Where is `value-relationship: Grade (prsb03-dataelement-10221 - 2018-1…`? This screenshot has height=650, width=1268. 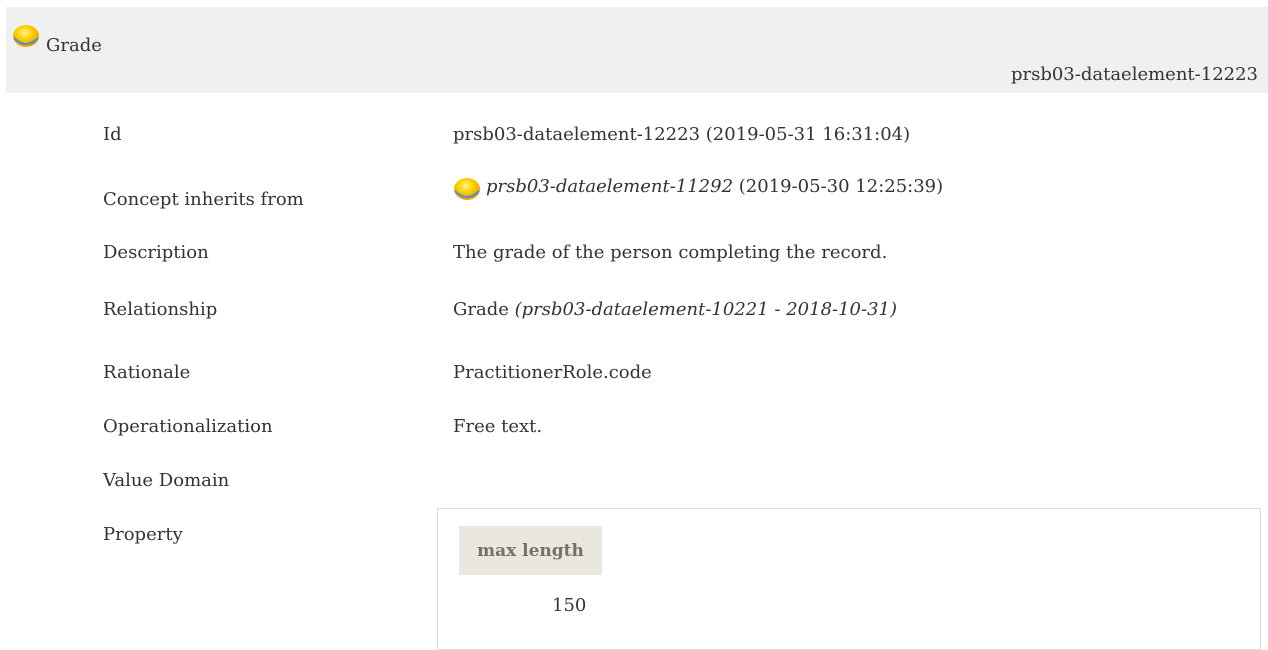
value-relationship: Grade (prsb03-dataelement-10221 - 2018-1… is located at coordinates (675, 310).